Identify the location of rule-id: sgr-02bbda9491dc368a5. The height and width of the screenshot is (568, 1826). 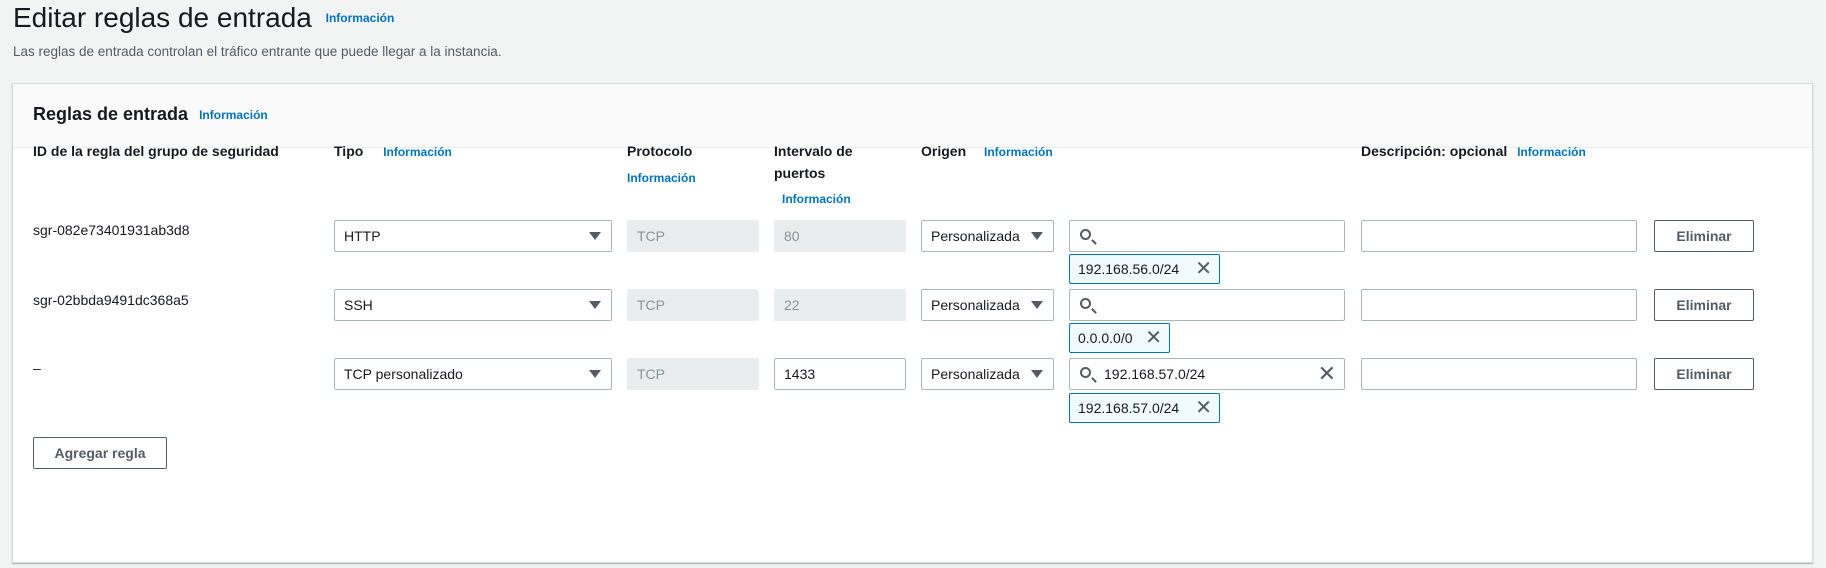
(111, 300).